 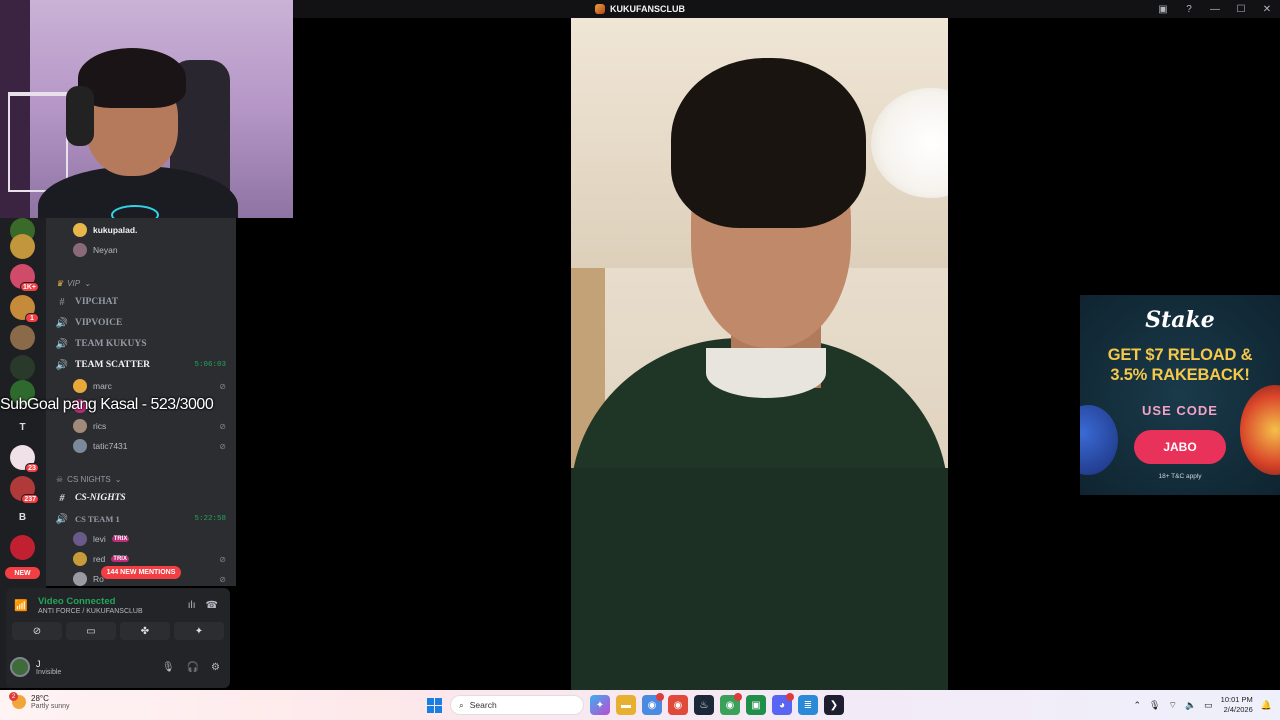 I want to click on voice-user: levi TRIX, so click(x=141, y=539).